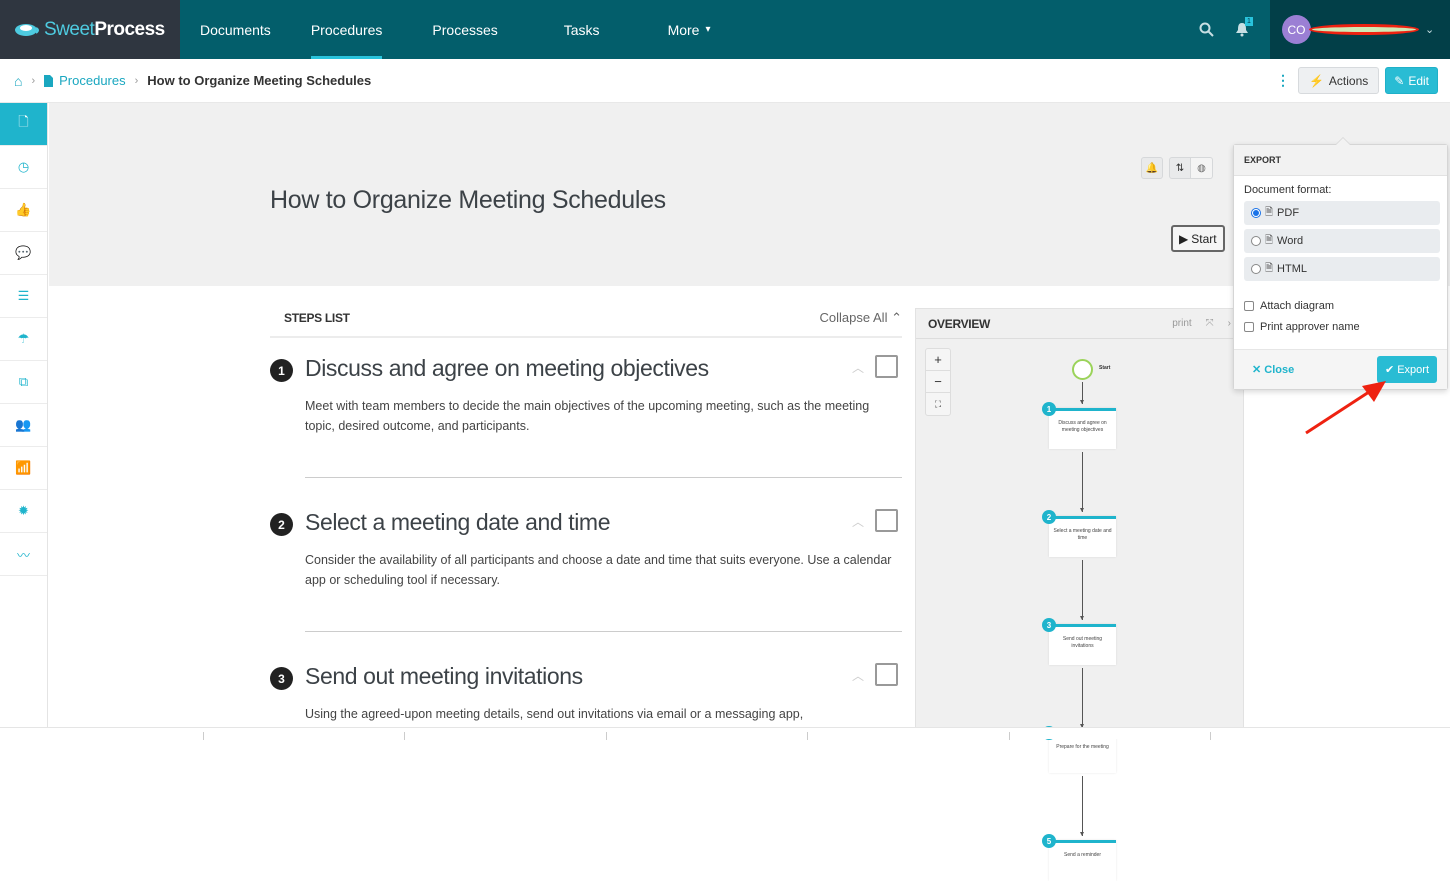 The width and height of the screenshot is (1450, 881). Describe the element at coordinates (1198, 238) in the screenshot. I see `start-button: ▶ Start` at that location.